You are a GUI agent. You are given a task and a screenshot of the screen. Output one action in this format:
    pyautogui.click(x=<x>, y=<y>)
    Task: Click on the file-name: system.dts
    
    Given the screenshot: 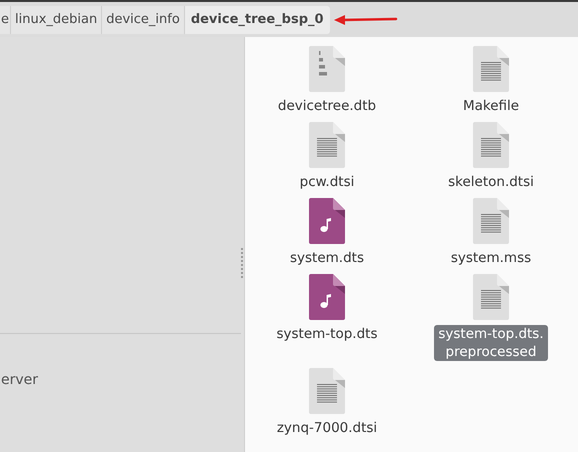 What is the action you would take?
    pyautogui.click(x=327, y=258)
    